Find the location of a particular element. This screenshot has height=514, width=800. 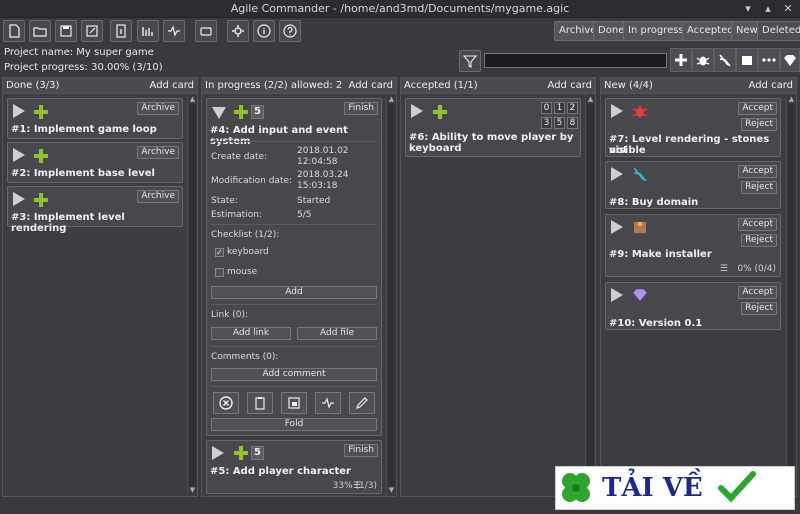

state-value: Started is located at coordinates (314, 201).